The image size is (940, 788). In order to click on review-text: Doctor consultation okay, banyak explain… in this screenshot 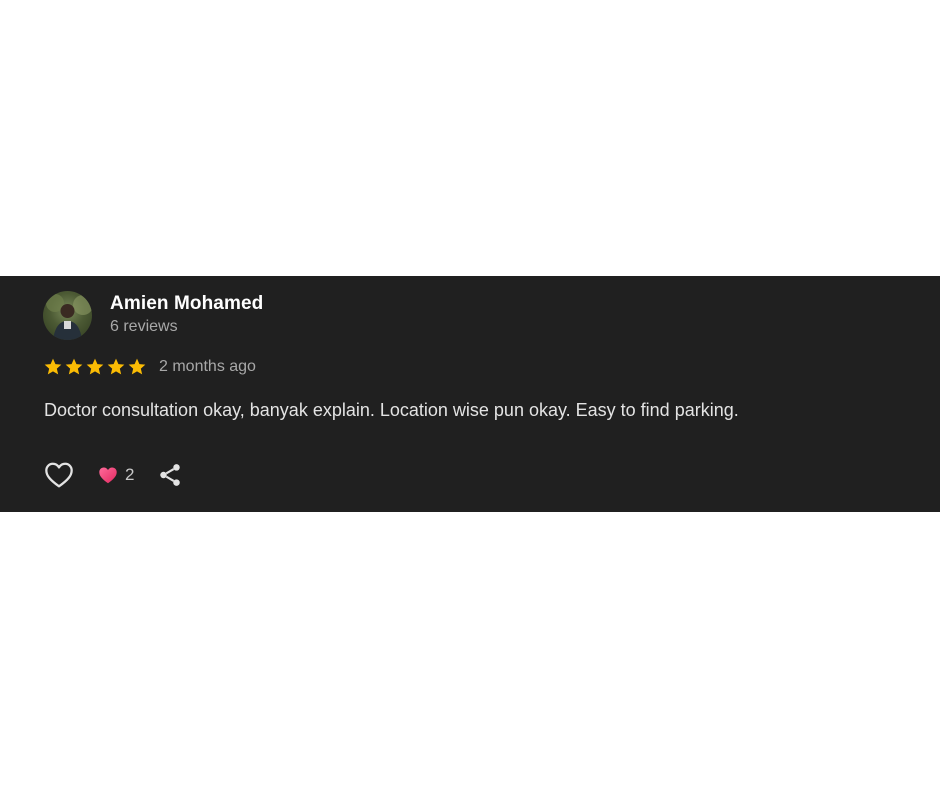, I will do `click(391, 410)`.